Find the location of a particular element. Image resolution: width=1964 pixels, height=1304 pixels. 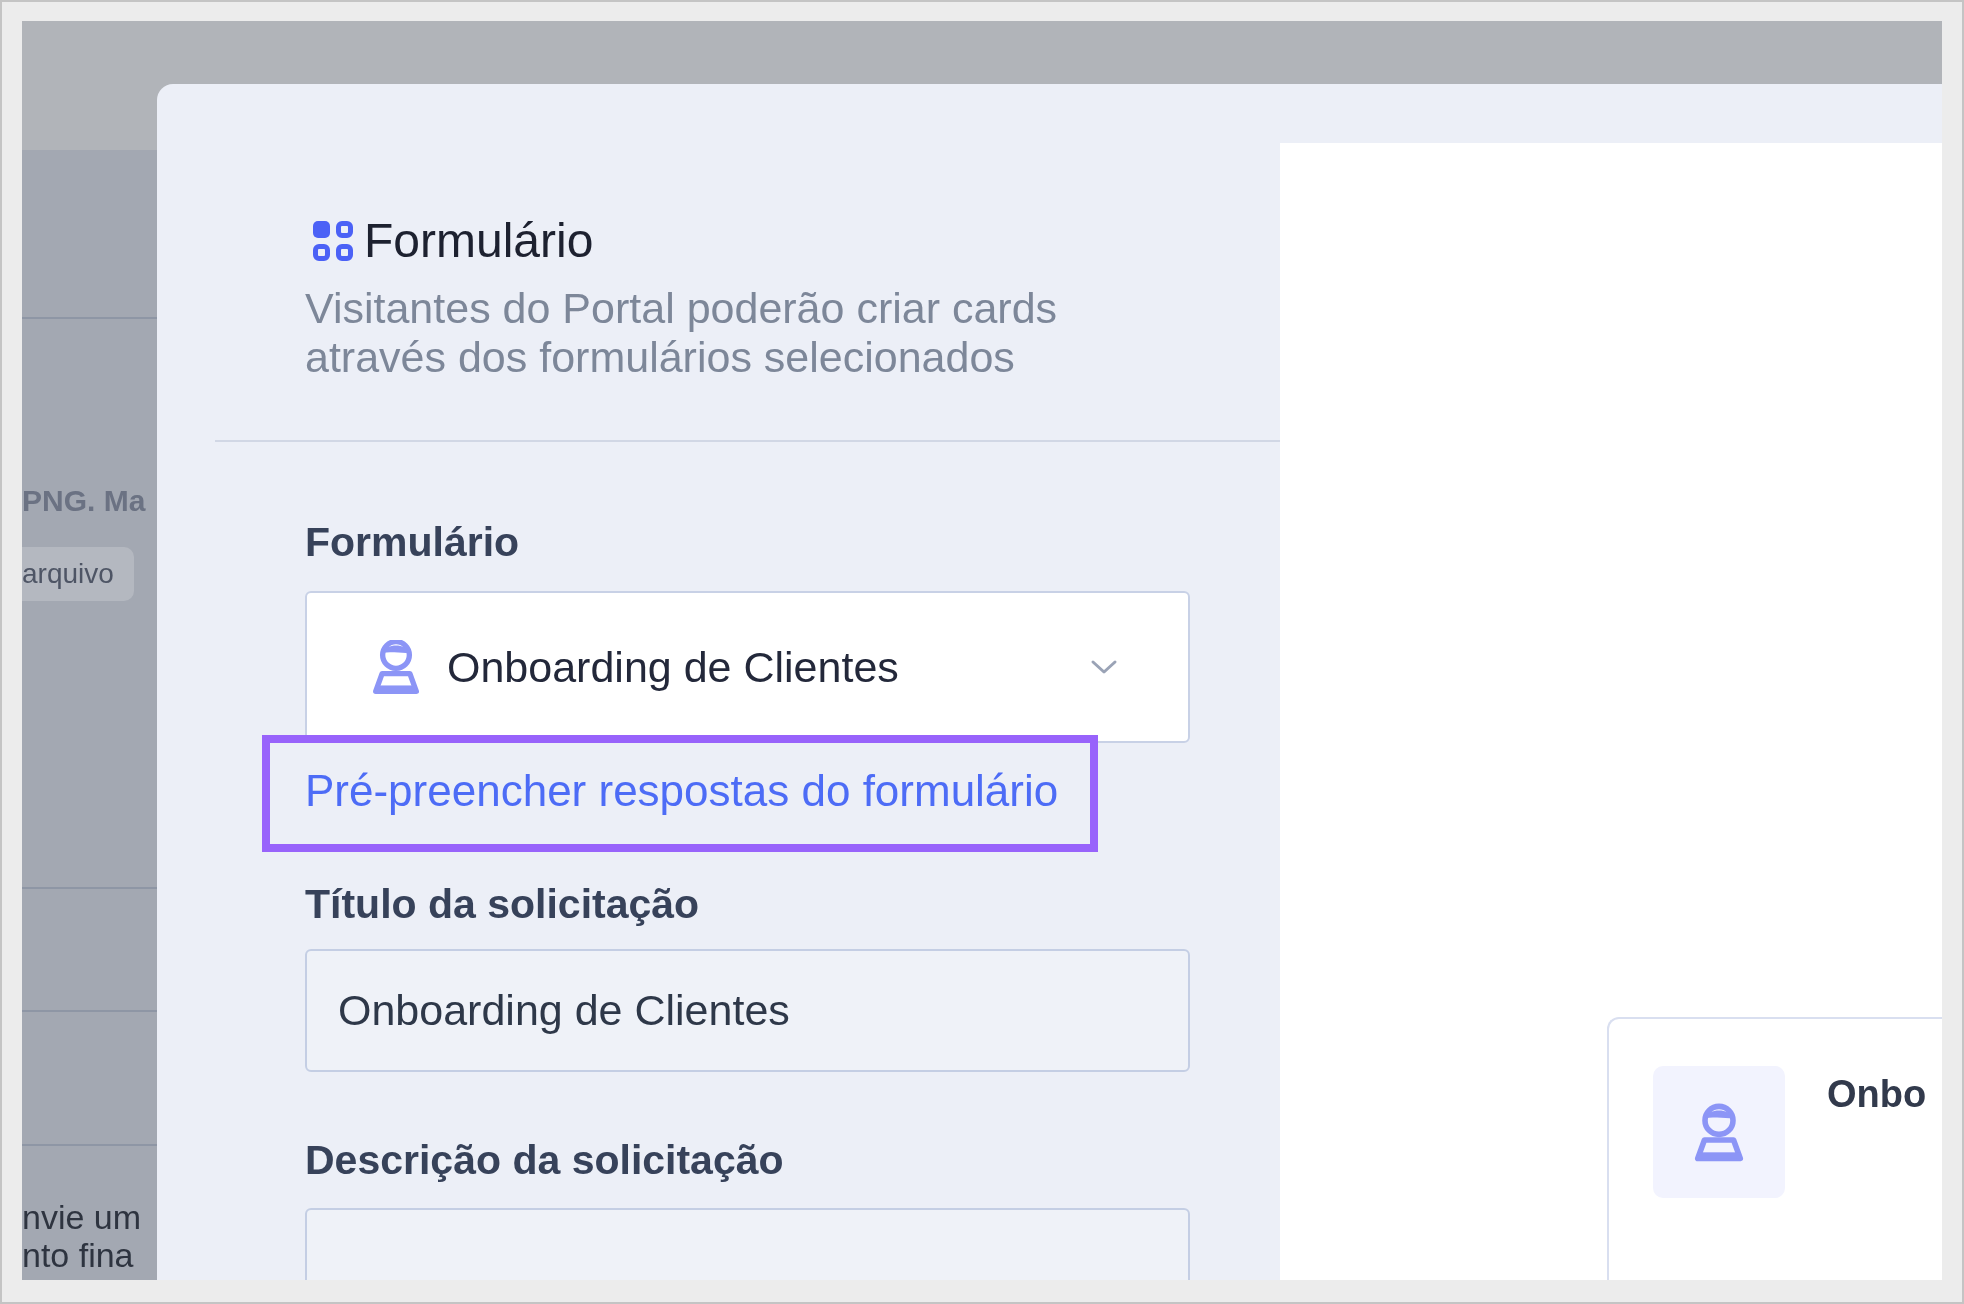

file-hint-text: PNG. Ma is located at coordinates (84, 501).